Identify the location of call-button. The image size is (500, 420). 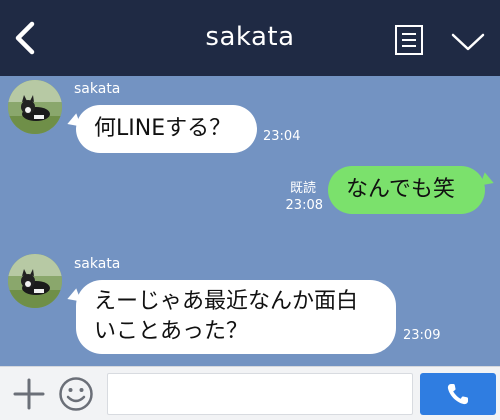
(458, 394).